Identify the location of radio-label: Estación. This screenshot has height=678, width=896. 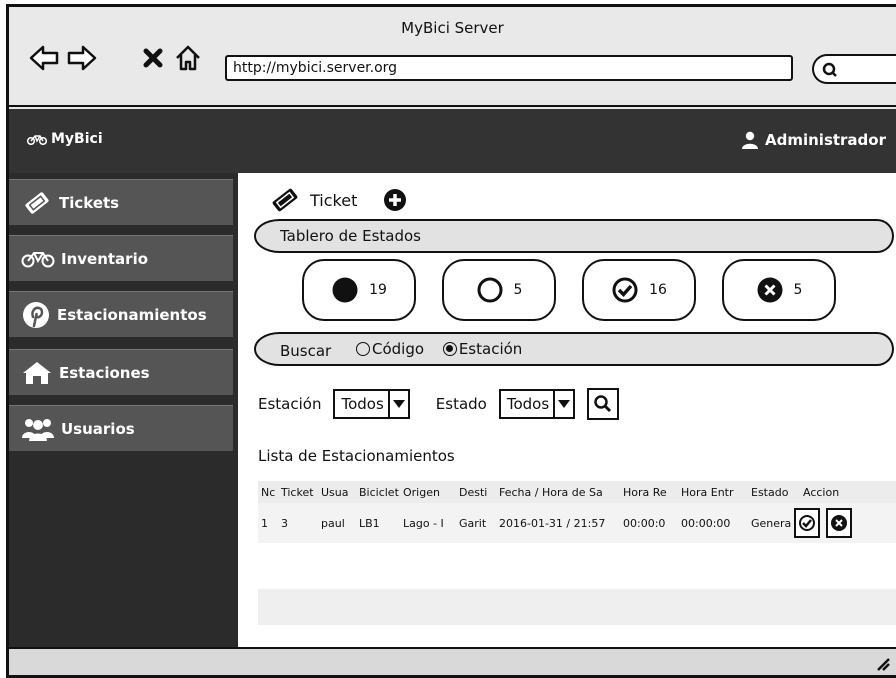
(490, 349).